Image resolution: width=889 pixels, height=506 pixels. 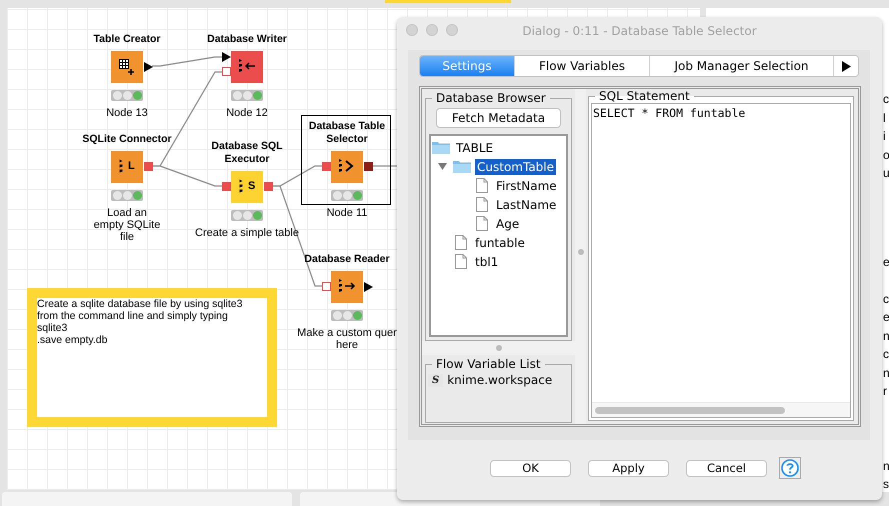 I want to click on workflow-node: Database SQL Executor S, so click(x=246, y=180).